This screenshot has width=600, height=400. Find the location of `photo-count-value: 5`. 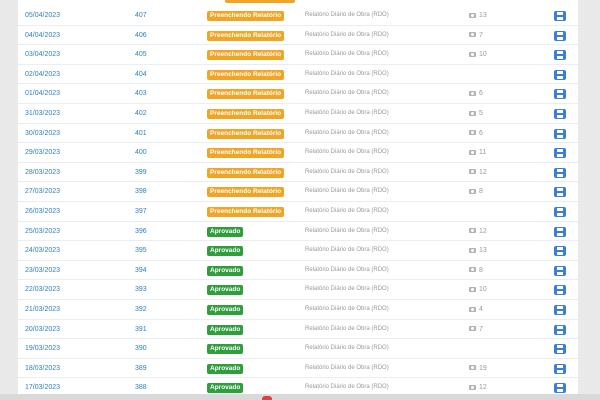

photo-count-value: 5 is located at coordinates (481, 113).